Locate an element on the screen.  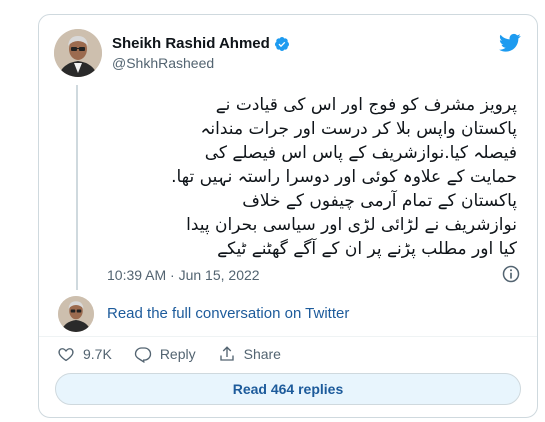
tweet-actions: 9.7K Reply Share is located at coordinates (169, 354).